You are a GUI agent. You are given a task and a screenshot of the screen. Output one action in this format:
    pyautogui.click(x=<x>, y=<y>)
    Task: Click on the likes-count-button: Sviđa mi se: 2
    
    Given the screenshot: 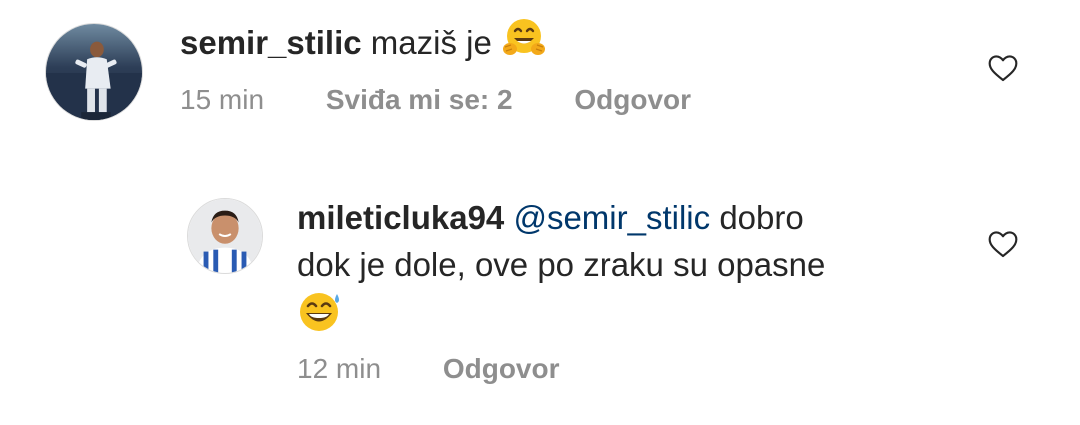 What is the action you would take?
    pyautogui.click(x=419, y=100)
    